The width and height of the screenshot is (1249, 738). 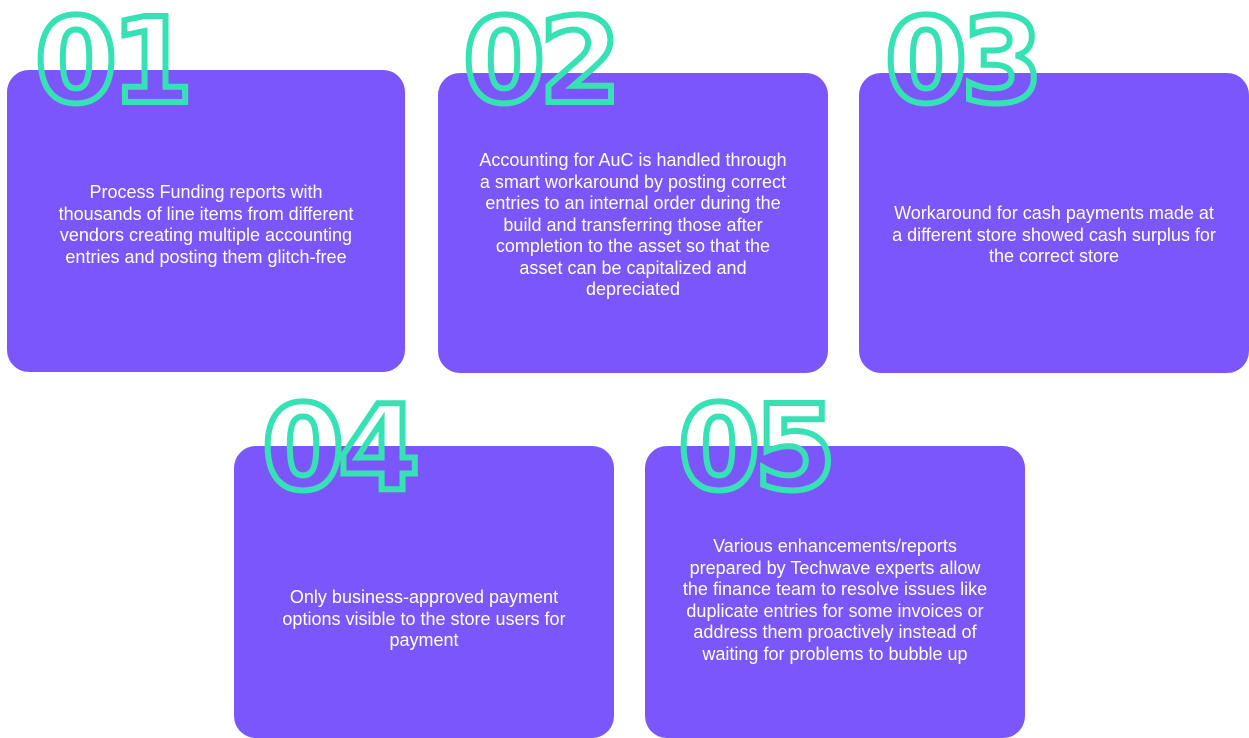 What do you see at coordinates (757, 448) in the screenshot?
I see `feature-number: 05` at bounding box center [757, 448].